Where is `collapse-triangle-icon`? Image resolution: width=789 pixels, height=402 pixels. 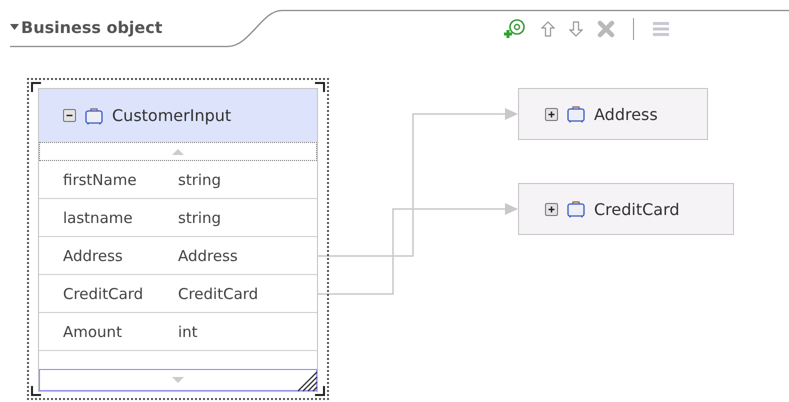 collapse-triangle-icon is located at coordinates (14, 27).